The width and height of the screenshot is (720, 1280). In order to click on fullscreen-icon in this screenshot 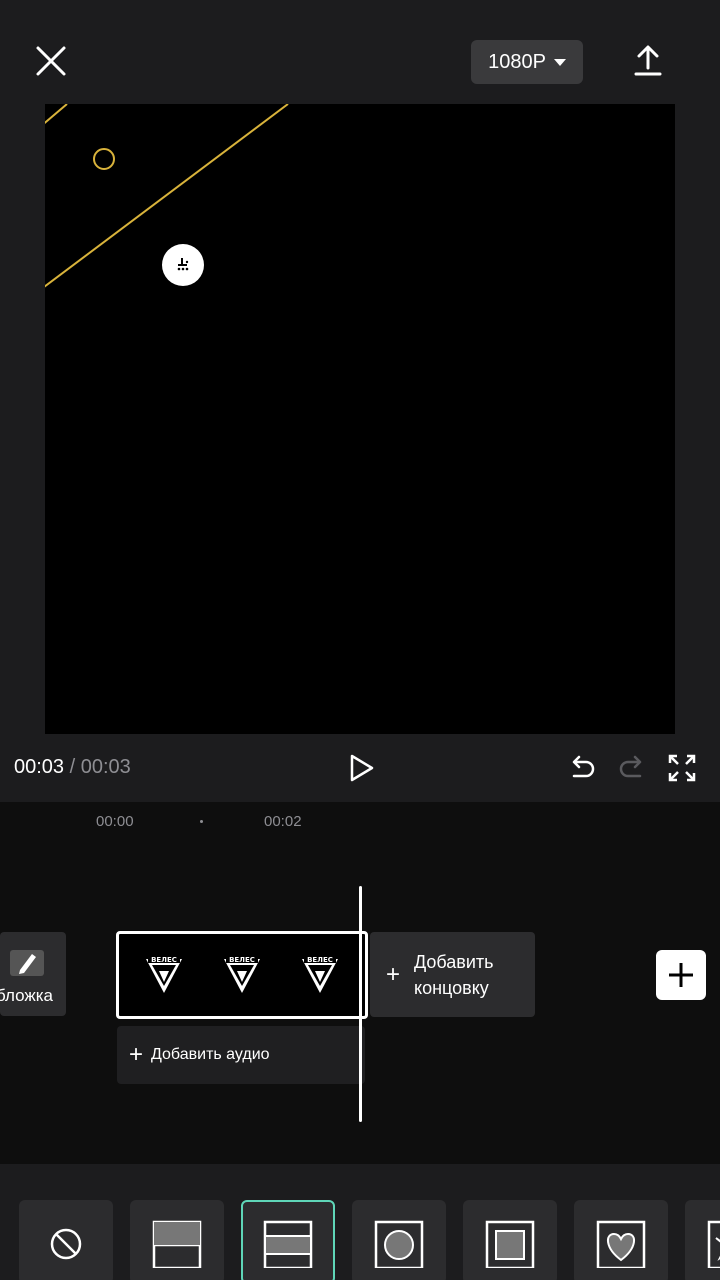, I will do `click(682, 768)`.